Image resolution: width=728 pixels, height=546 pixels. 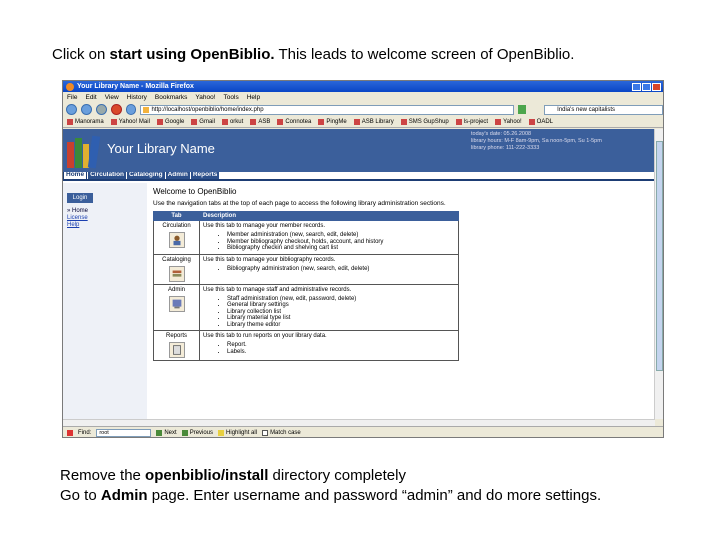 What do you see at coordinates (135, 86) in the screenshot?
I see `window-title: Your Library Name - Mozilla Firefox` at bounding box center [135, 86].